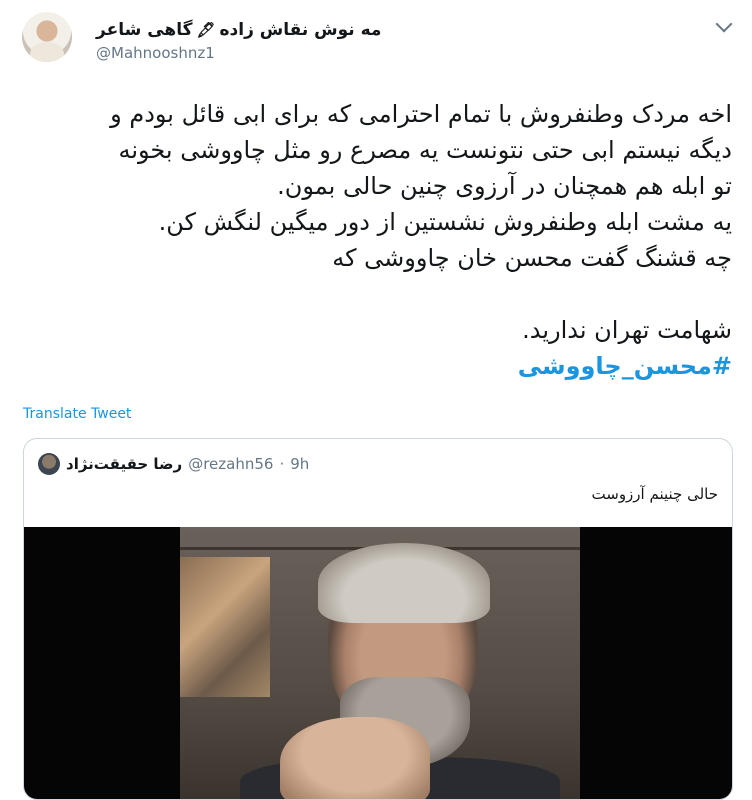  Describe the element at coordinates (378, 366) in the screenshot. I see `hashtag-link: #محسن_چاووشی` at that location.